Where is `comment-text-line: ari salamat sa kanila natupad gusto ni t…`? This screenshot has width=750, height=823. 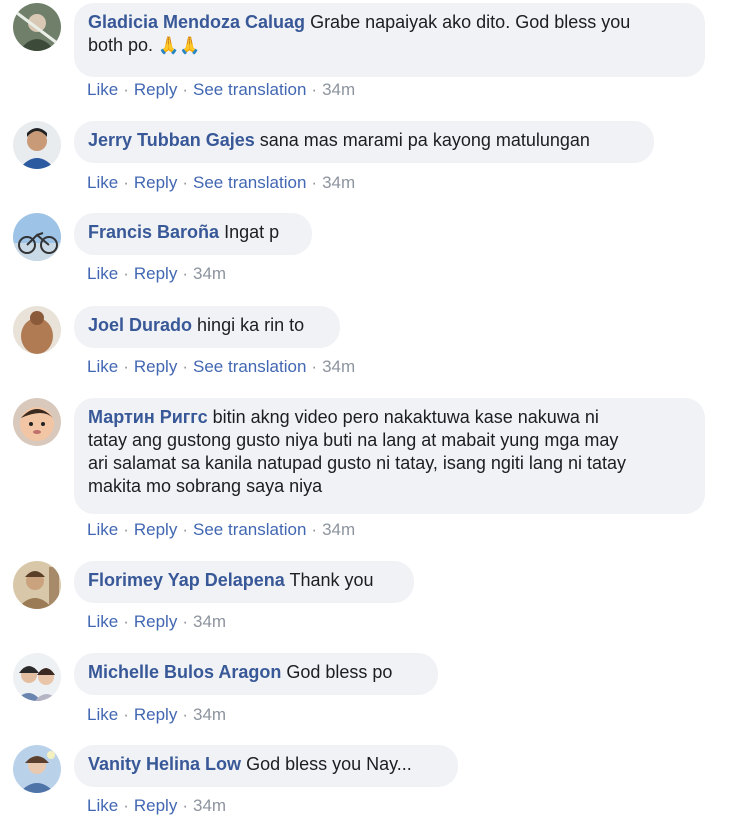
comment-text-line: ari salamat sa kanila natupad gusto ni t… is located at coordinates (357, 463).